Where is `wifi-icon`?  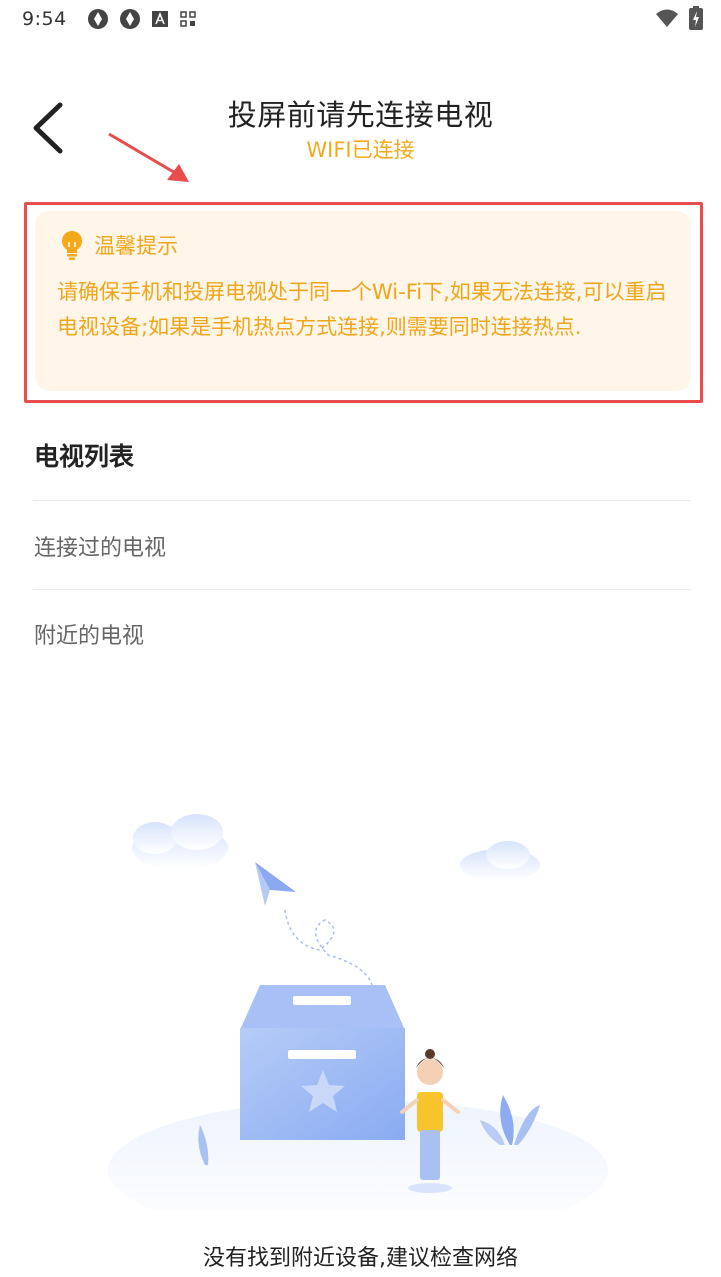
wifi-icon is located at coordinates (667, 18).